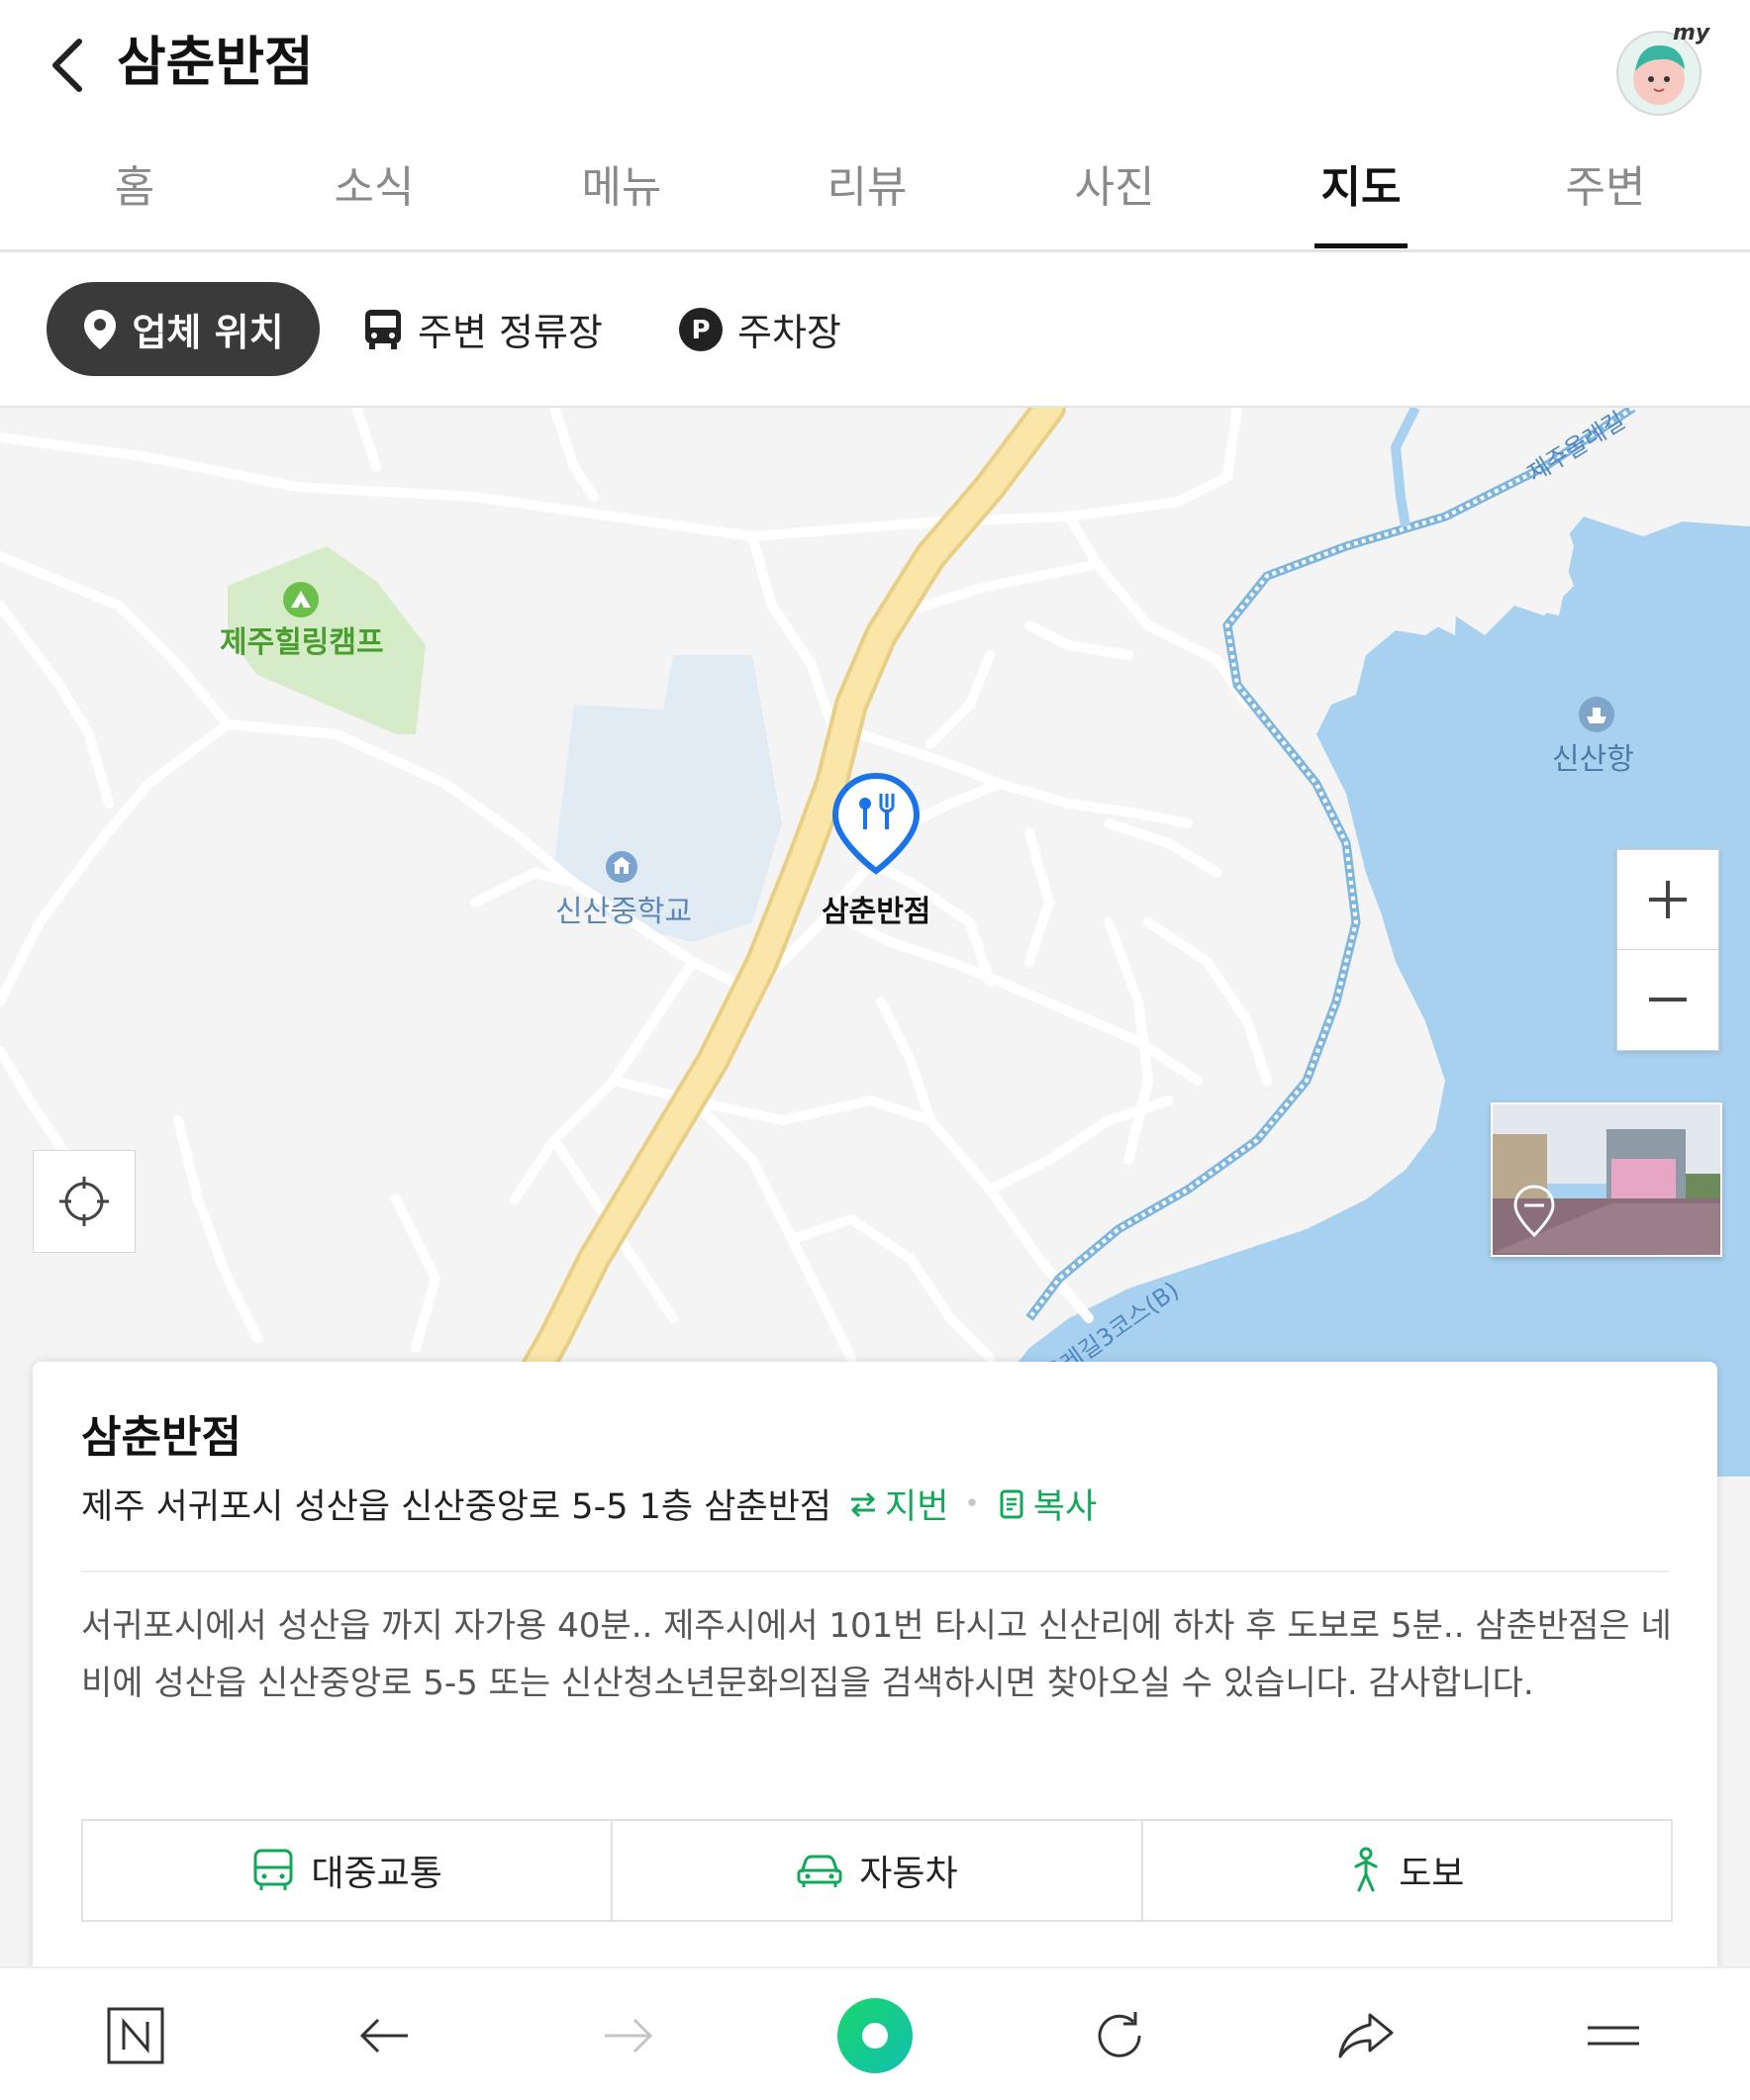  Describe the element at coordinates (135, 188) in the screenshot. I see `tab-home: 홈` at that location.